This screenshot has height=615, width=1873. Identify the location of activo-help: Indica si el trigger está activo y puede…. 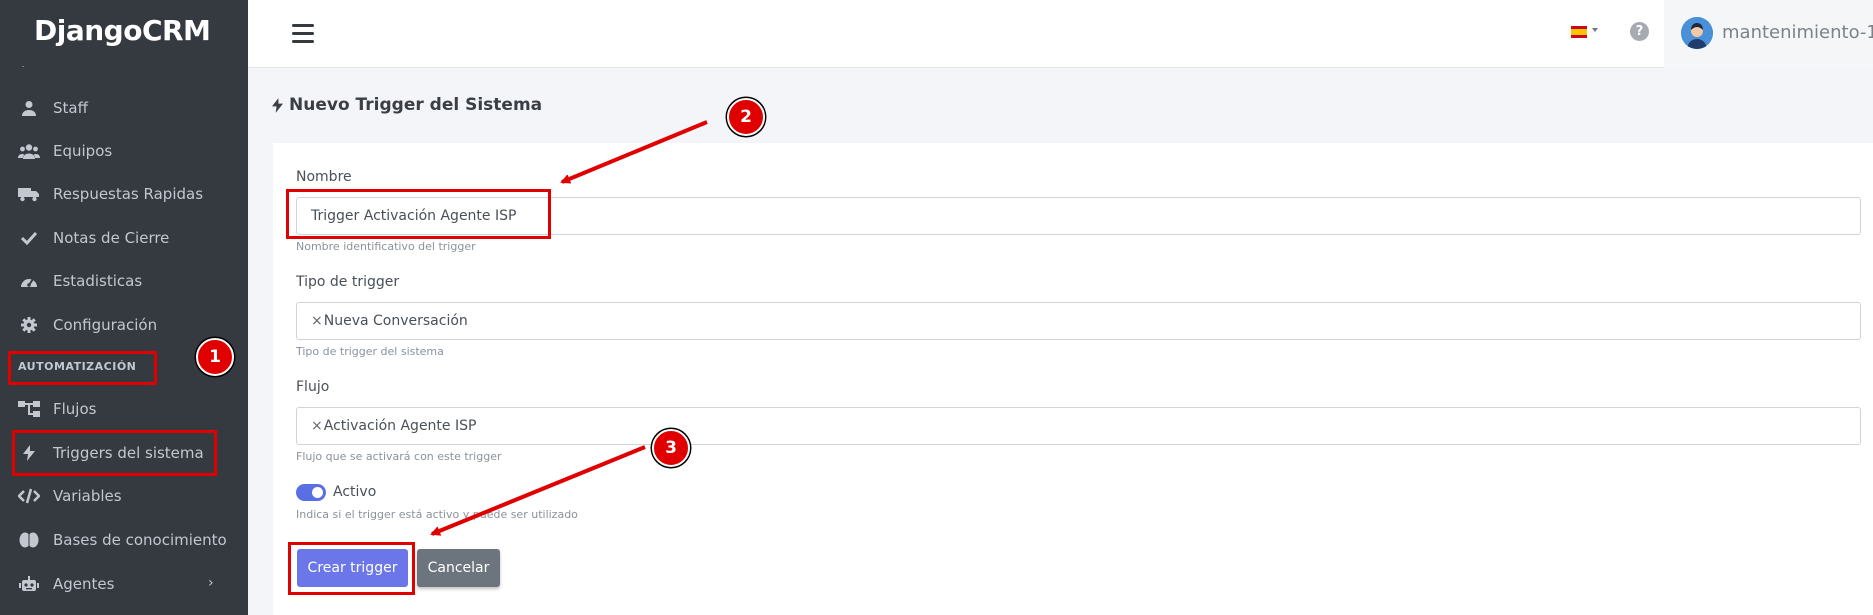
(437, 514).